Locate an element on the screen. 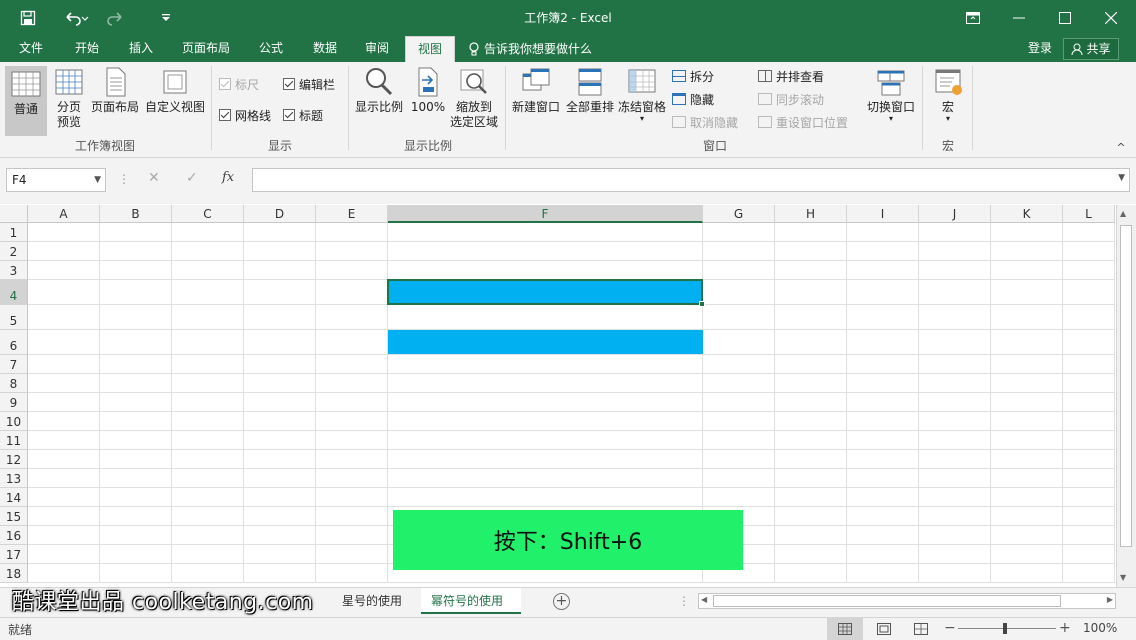  row-header-4: 4 is located at coordinates (14, 292).